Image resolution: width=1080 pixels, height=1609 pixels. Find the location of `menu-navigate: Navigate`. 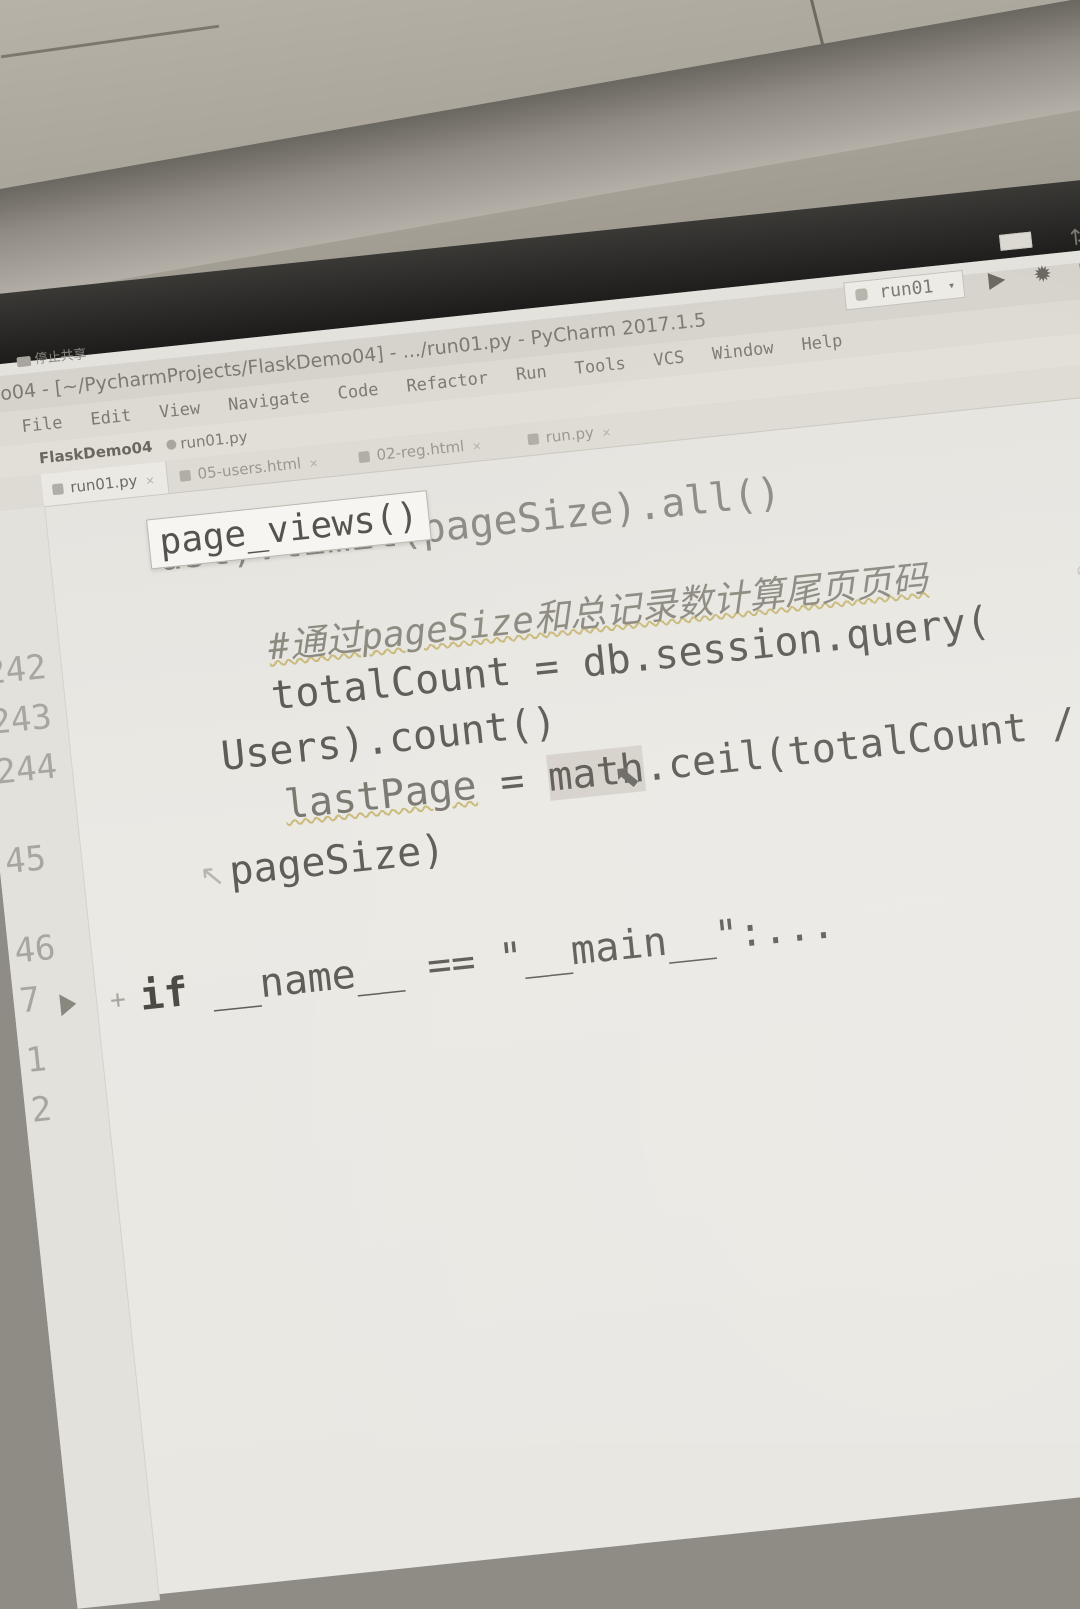

menu-navigate: Navigate is located at coordinates (269, 401).